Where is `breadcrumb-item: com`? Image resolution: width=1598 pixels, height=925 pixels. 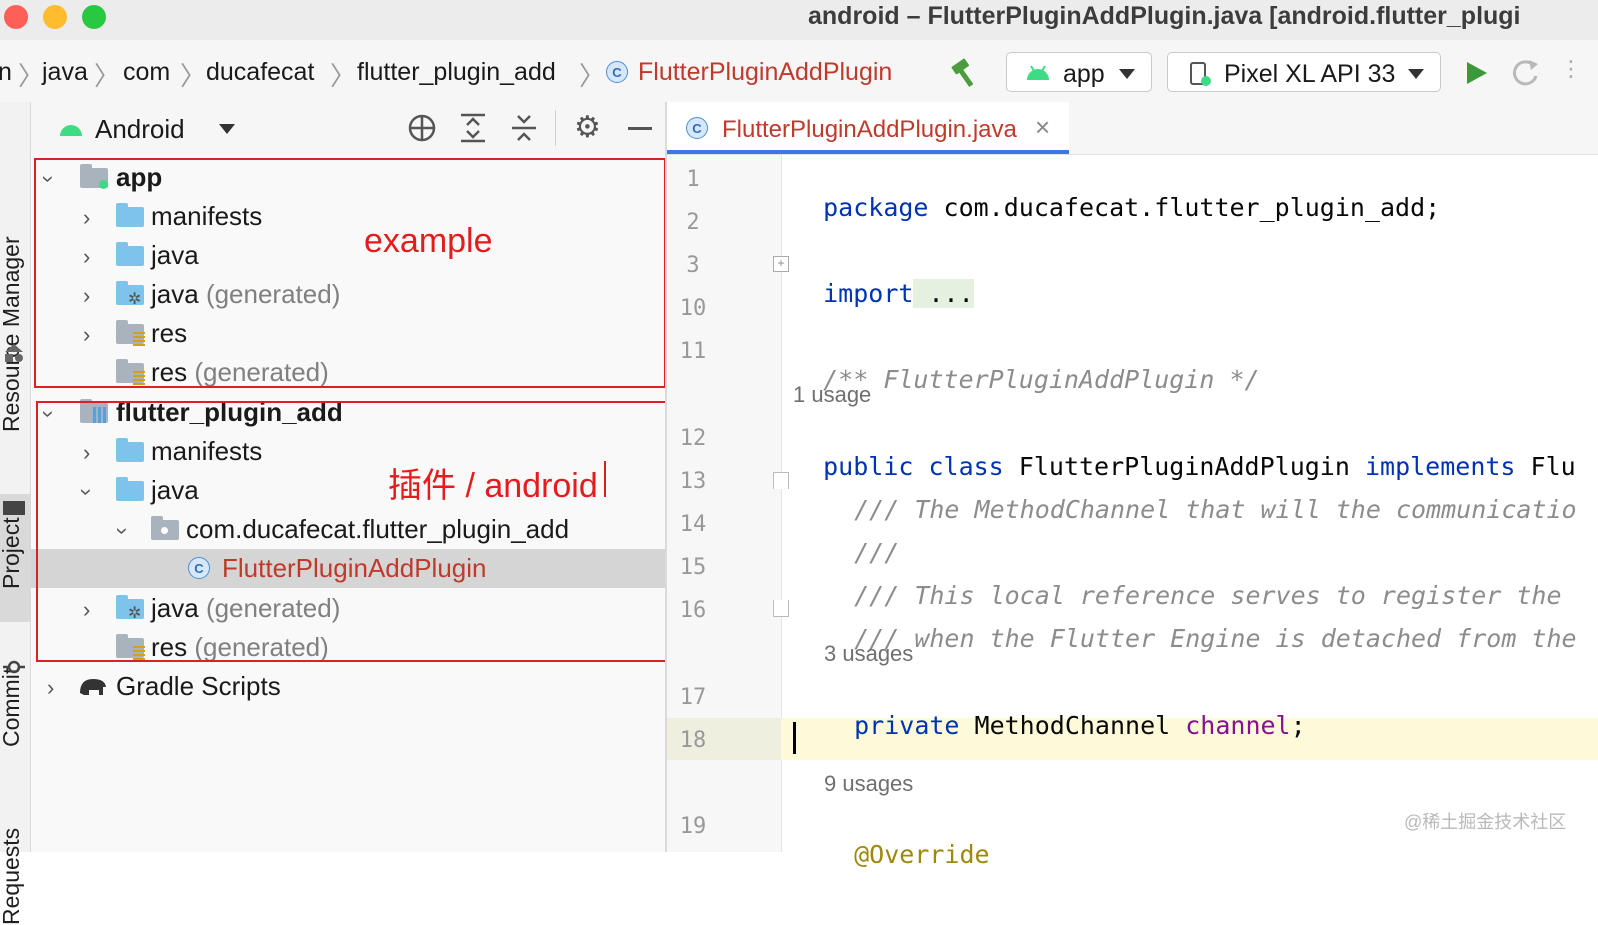 breadcrumb-item: com is located at coordinates (146, 72).